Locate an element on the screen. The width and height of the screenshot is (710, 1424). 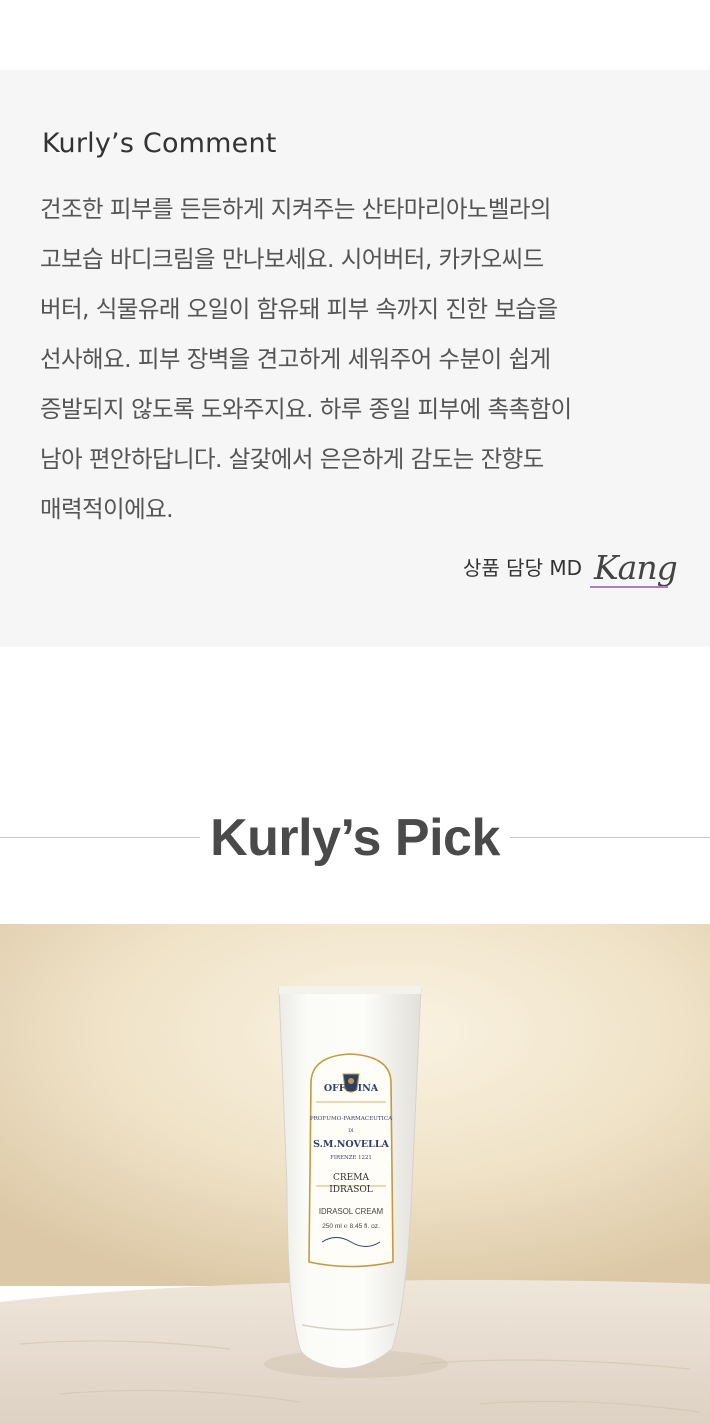
comment-line: 버터, 식물유래 오일이 함유돼 피부 속까지 진한 보습을 is located at coordinates (299, 309).